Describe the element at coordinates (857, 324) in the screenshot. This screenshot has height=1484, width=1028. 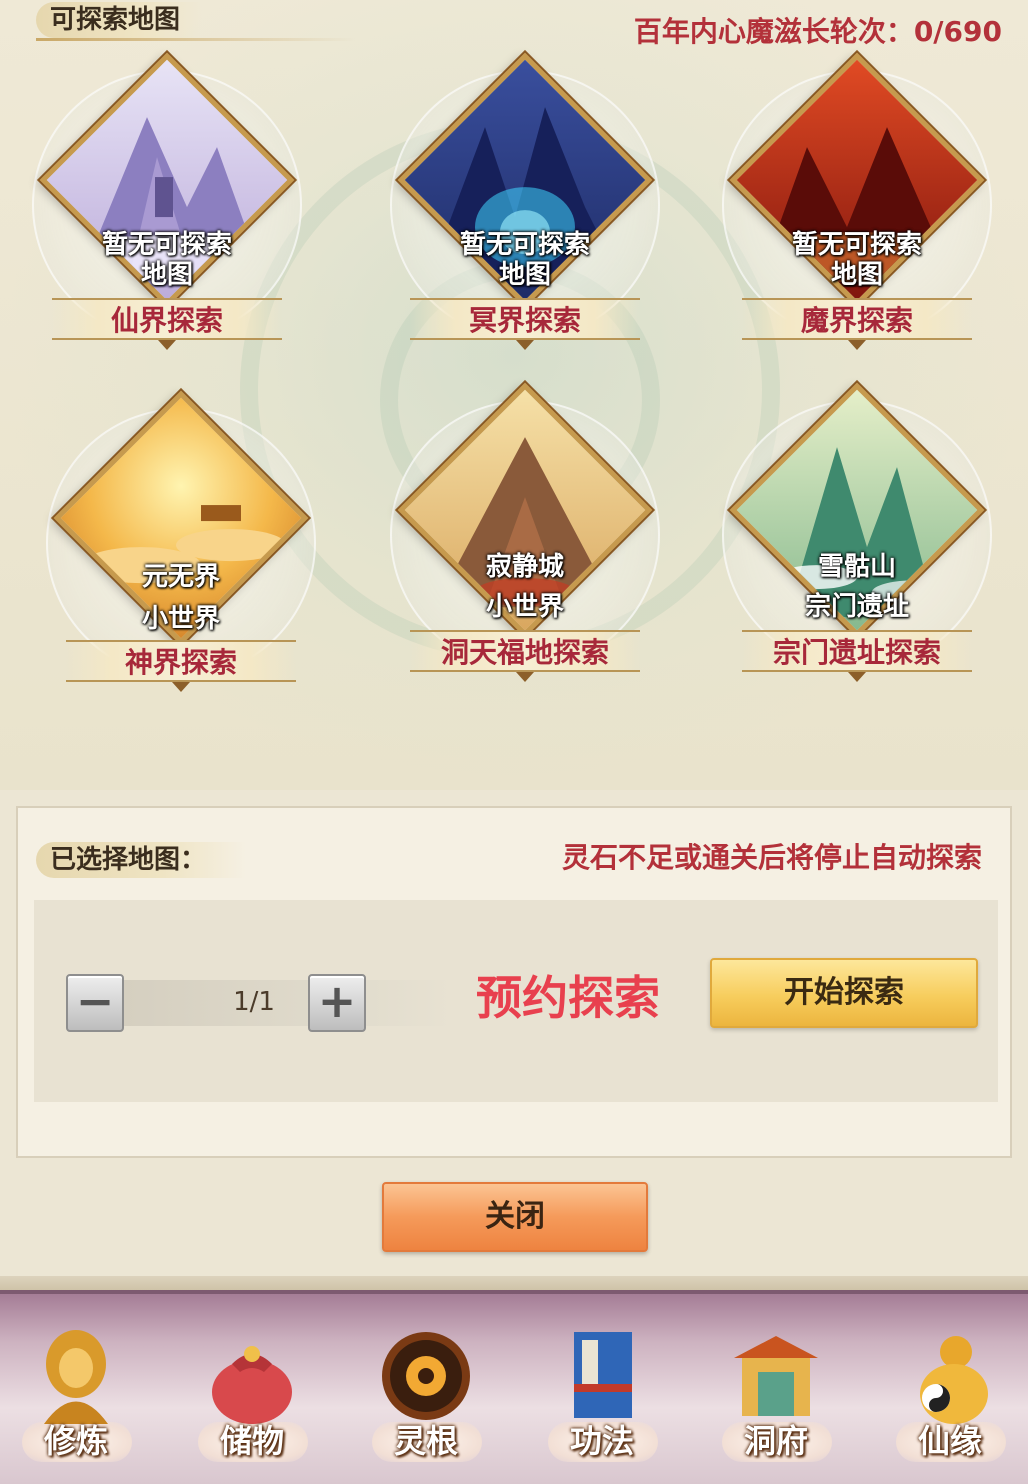
I see `map-title: 魔界探索` at that location.